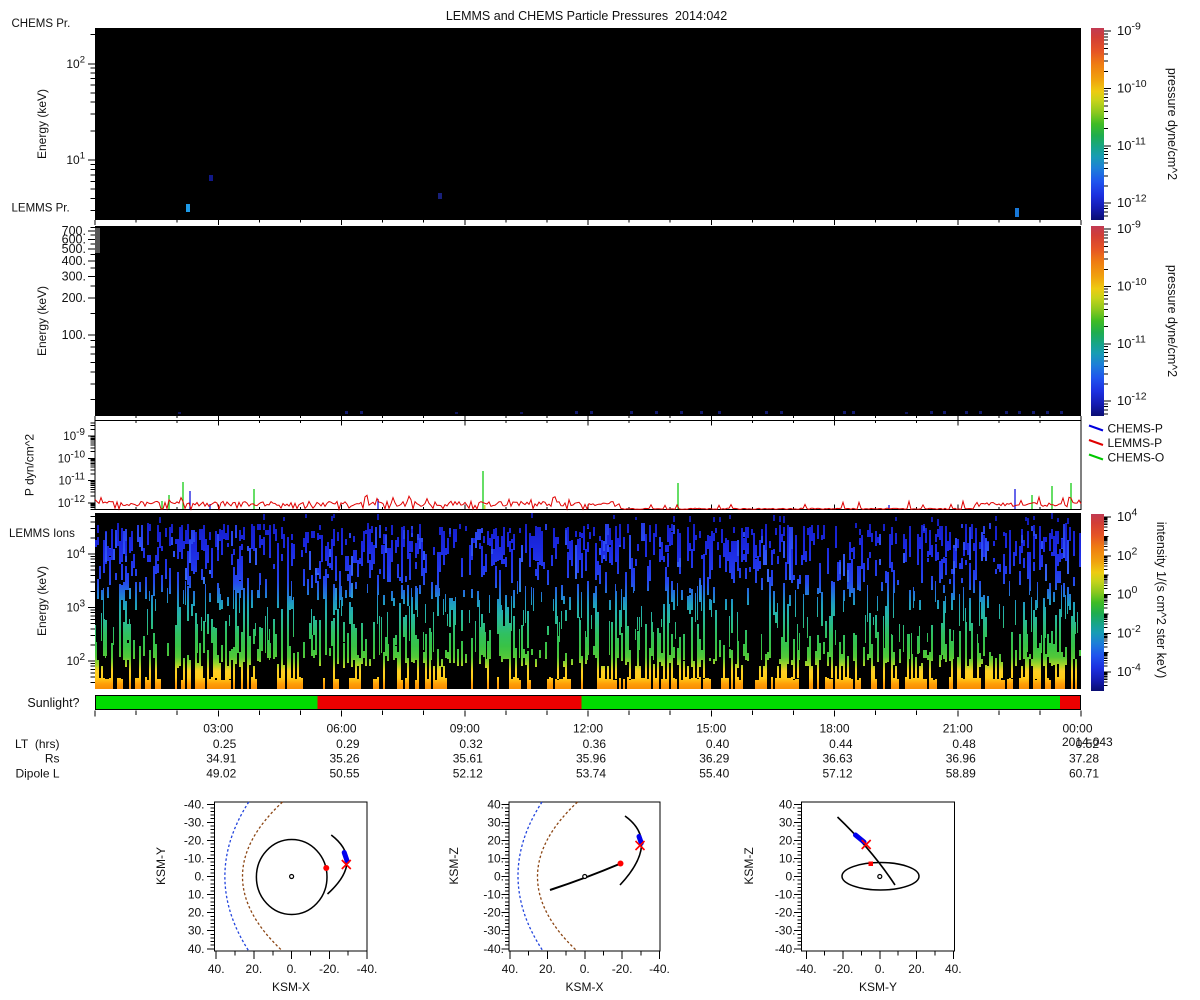 The height and width of the screenshot is (1000, 1200). I want to click on svg-text: 06:00, so click(341, 729).